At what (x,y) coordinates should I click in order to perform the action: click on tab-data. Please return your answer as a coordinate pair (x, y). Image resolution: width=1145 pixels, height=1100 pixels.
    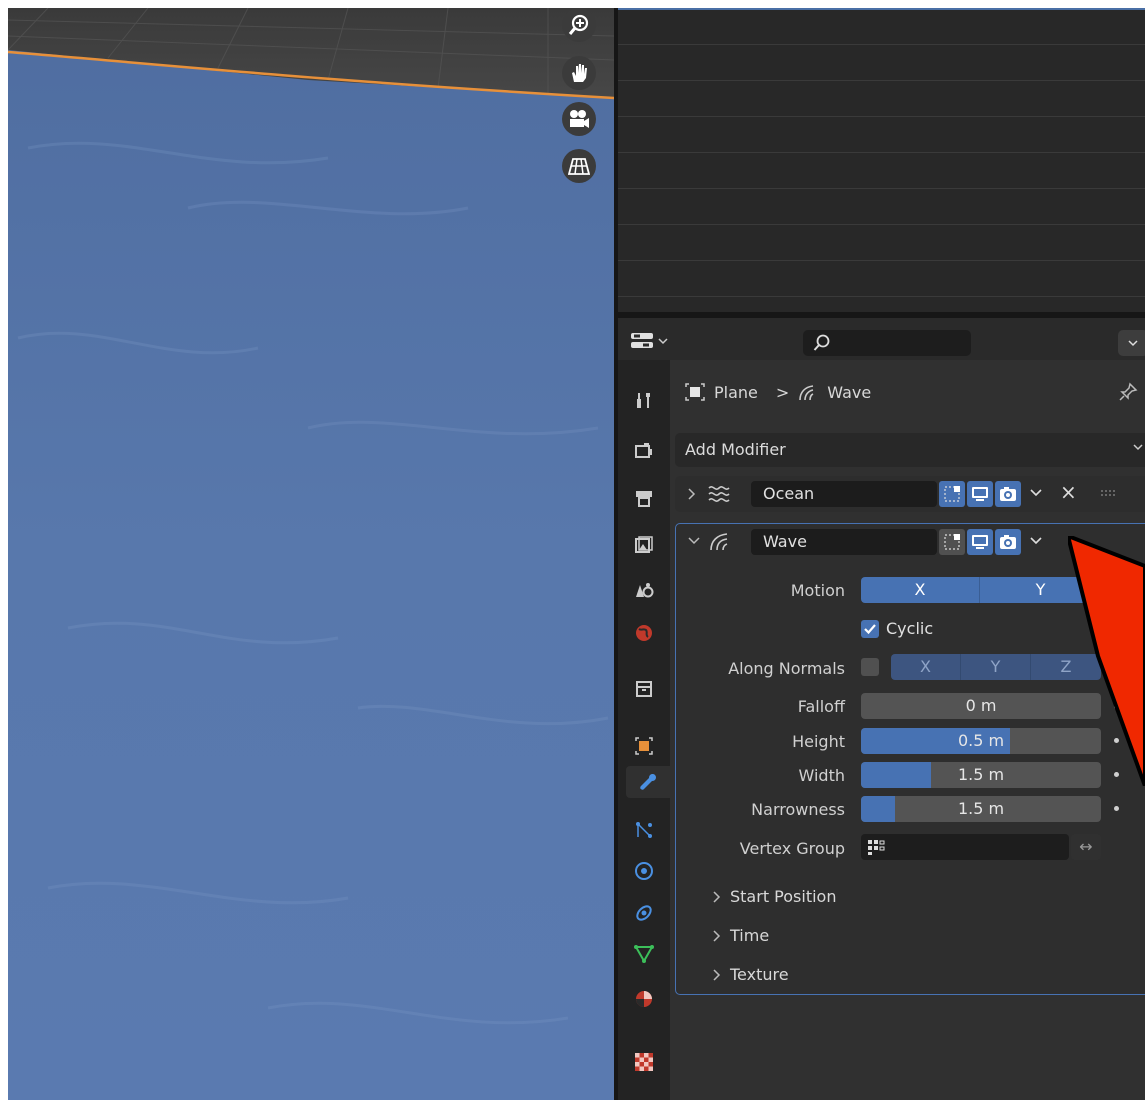
    Looking at the image, I should click on (644, 954).